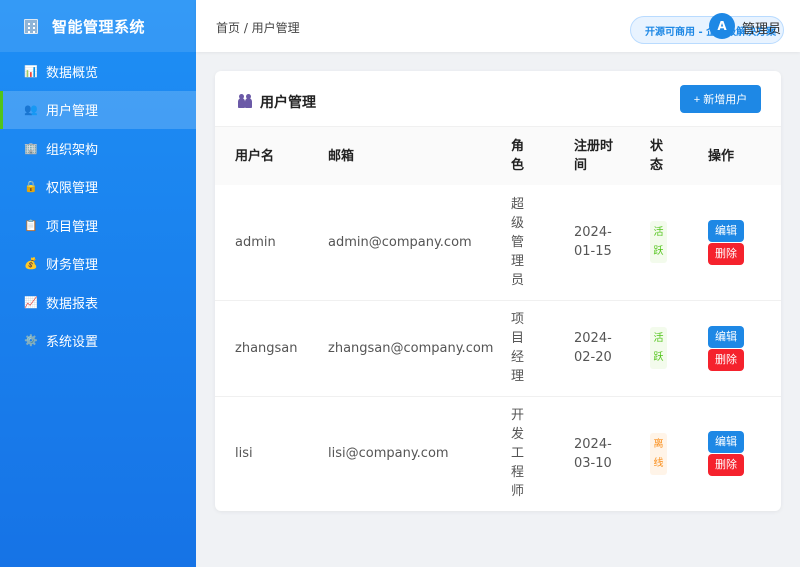  What do you see at coordinates (658, 453) in the screenshot?
I see `status-badge: 离线` at bounding box center [658, 453].